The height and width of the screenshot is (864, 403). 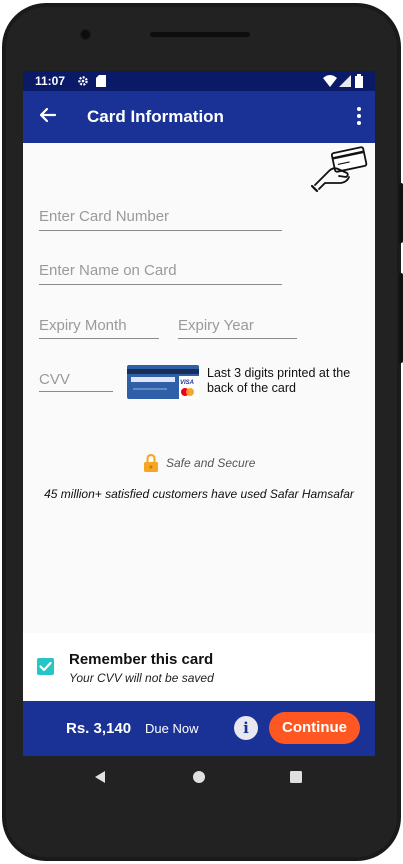 I want to click on remember-card-checkbox, so click(x=45, y=666).